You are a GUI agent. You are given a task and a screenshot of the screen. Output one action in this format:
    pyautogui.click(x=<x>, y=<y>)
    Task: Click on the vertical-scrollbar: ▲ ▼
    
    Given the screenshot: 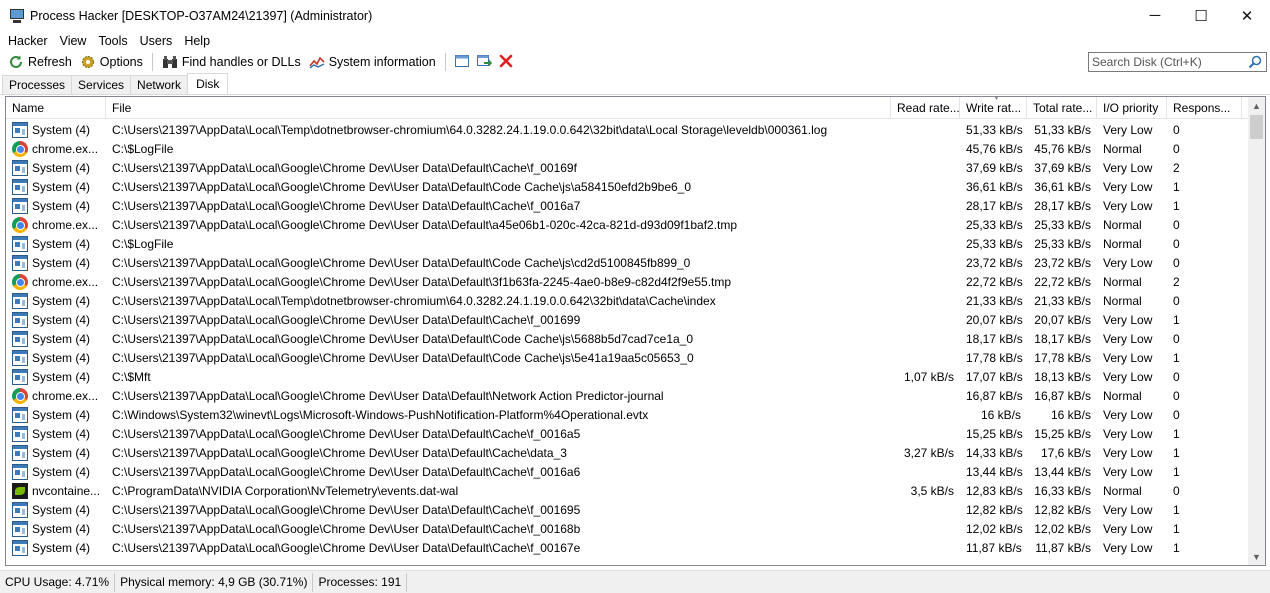 What is the action you would take?
    pyautogui.click(x=1256, y=331)
    